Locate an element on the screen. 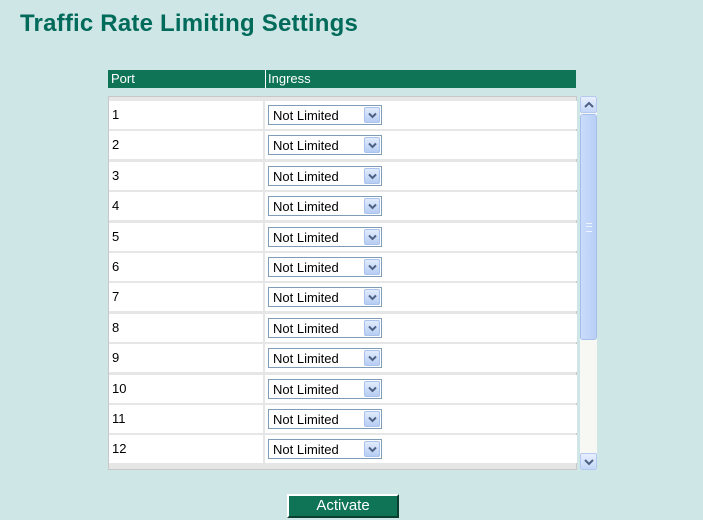 Image resolution: width=703 pixels, height=520 pixels. activate-button: Activate is located at coordinates (343, 506).